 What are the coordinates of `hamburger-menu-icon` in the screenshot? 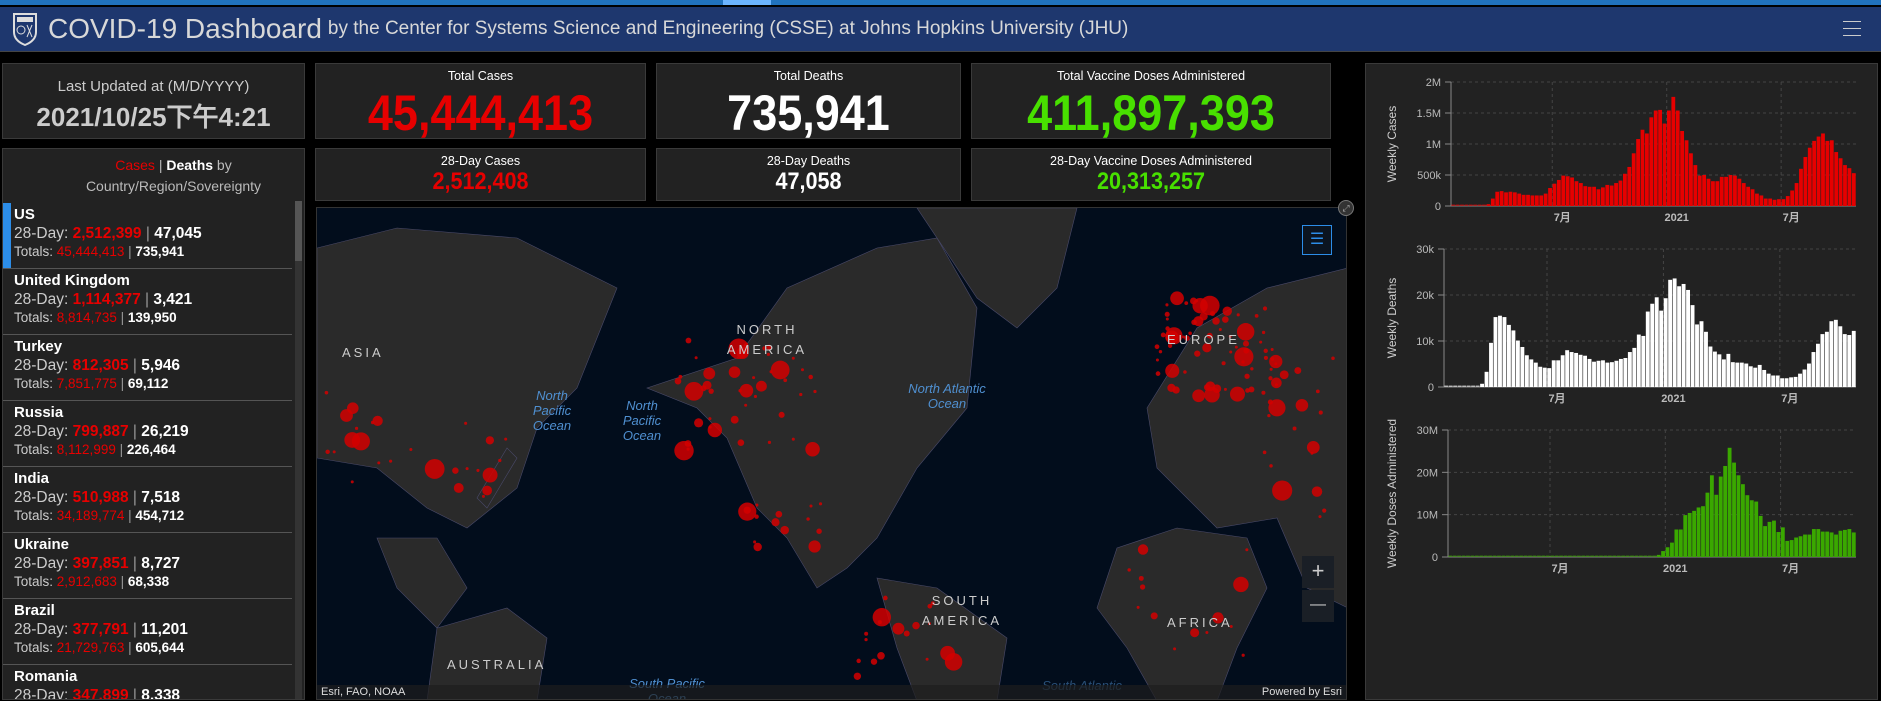 It's located at (1852, 29).